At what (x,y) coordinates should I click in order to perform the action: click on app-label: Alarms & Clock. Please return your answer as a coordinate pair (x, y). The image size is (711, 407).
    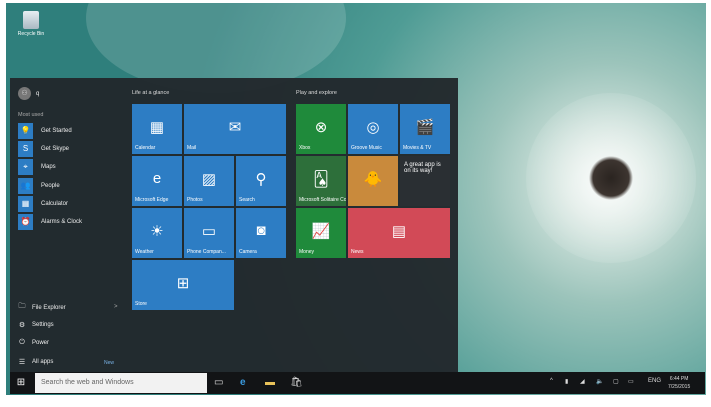
    Looking at the image, I should click on (62, 222).